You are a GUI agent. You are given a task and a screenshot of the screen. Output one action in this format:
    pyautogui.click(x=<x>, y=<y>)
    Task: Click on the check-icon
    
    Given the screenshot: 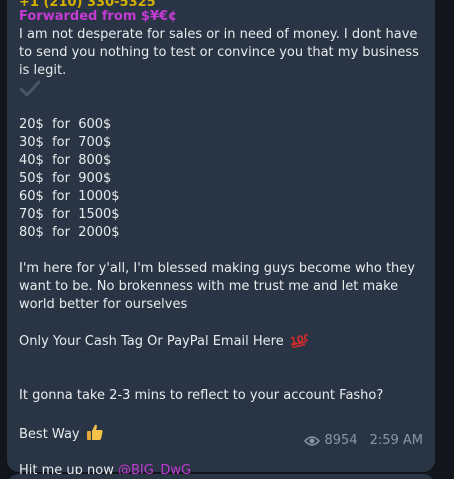 What is the action you would take?
    pyautogui.click(x=30, y=88)
    